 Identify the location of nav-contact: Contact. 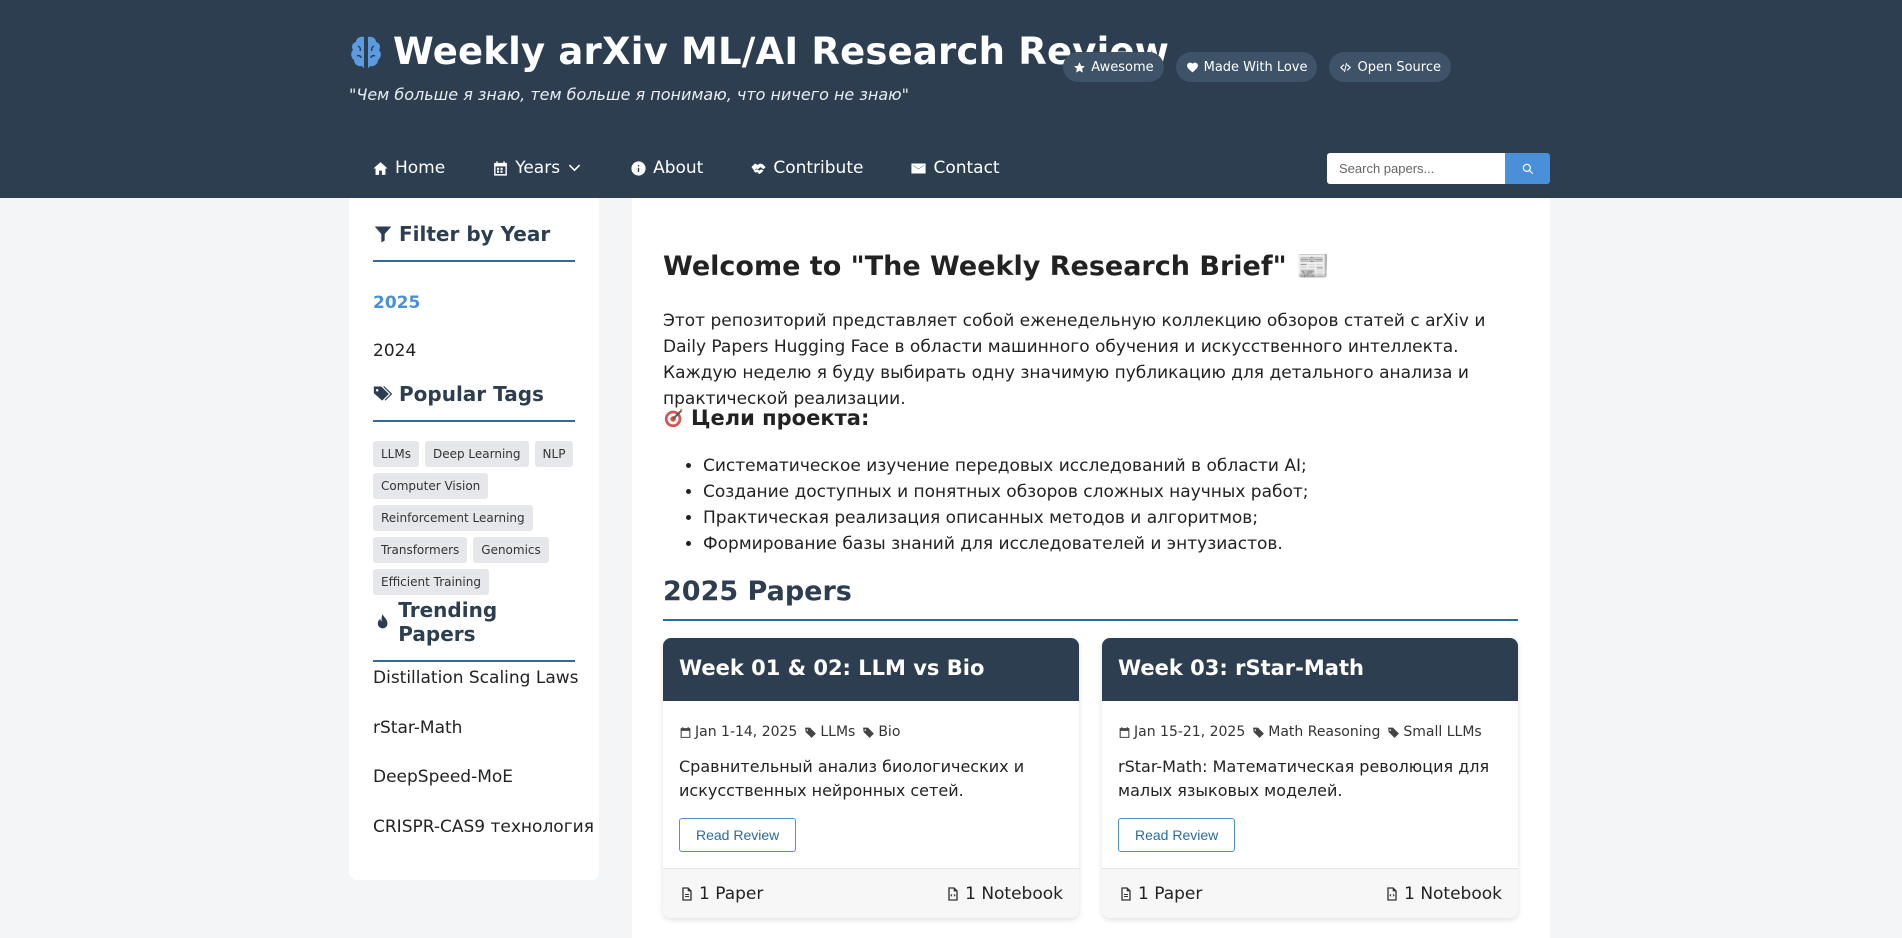
(955, 168).